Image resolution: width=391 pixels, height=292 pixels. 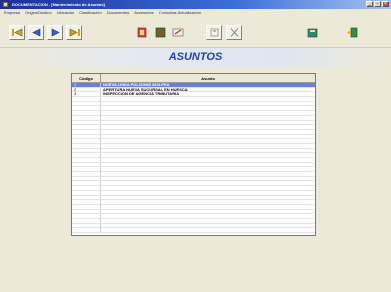 I want to click on cancel-button, so click(x=234, y=32).